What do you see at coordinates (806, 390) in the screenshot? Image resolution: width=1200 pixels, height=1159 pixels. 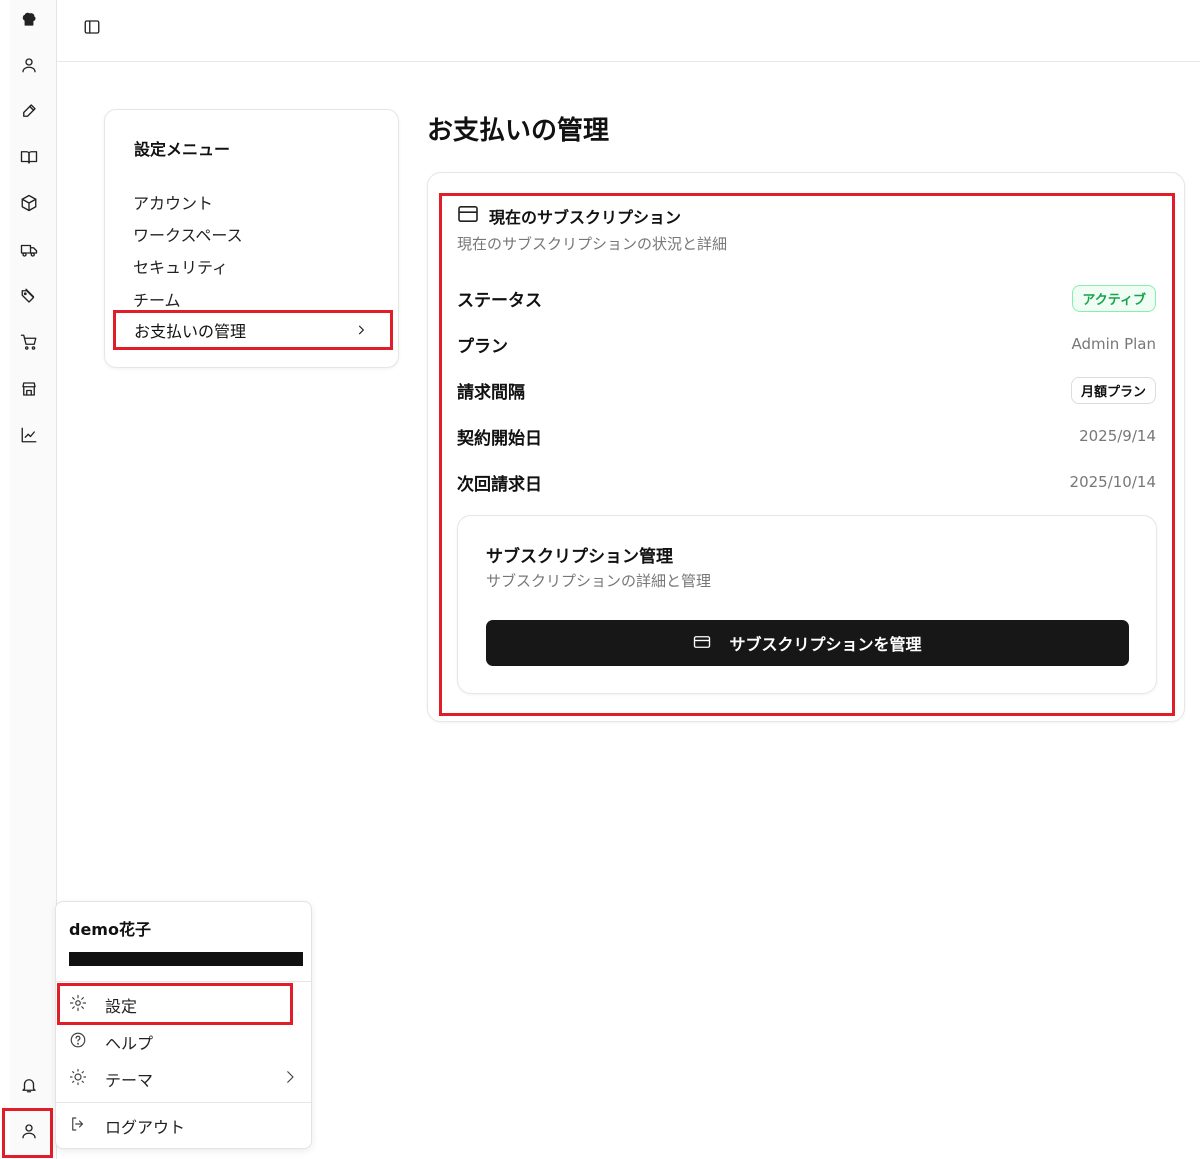 I see `billing-interval-row: 請求間隔 月額プラン` at bounding box center [806, 390].